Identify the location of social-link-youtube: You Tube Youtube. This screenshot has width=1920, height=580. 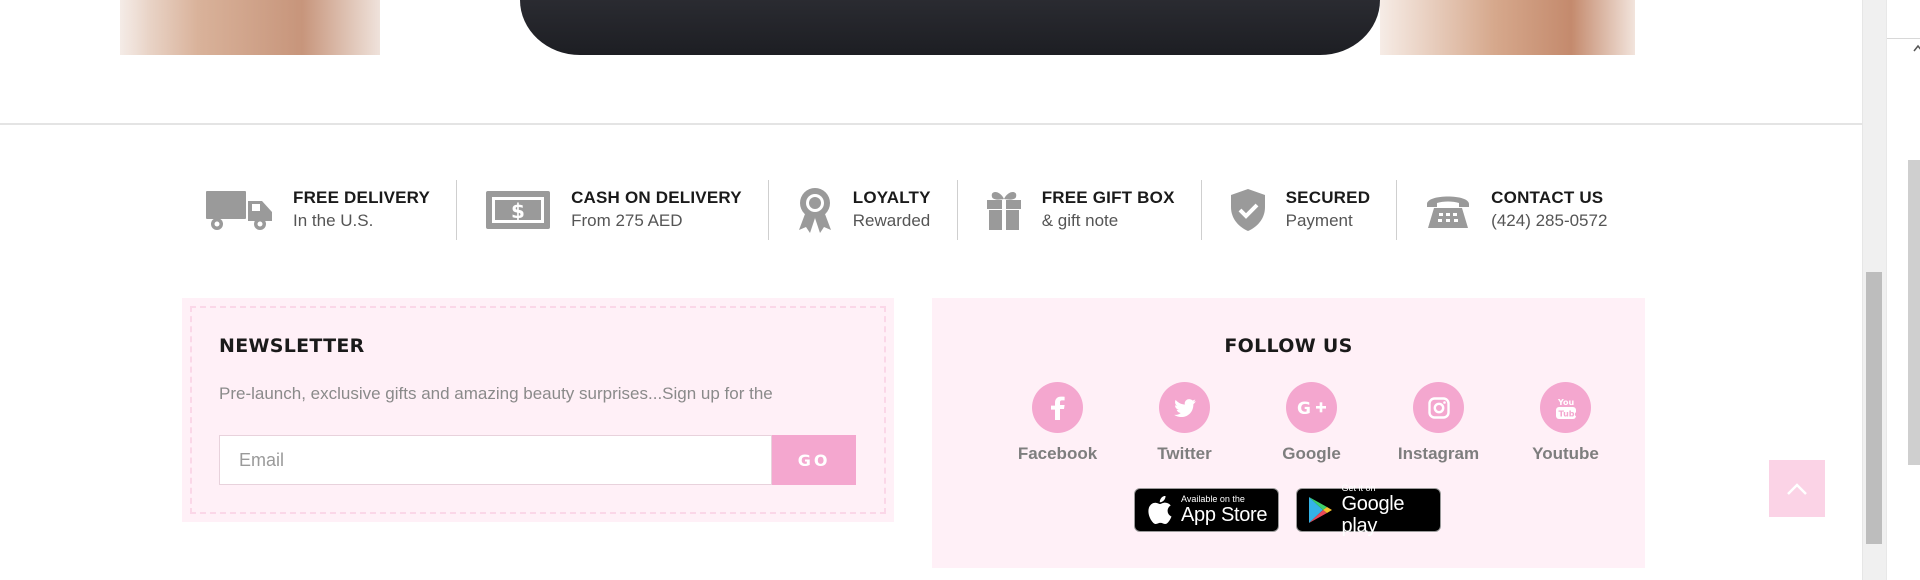
(1565, 423).